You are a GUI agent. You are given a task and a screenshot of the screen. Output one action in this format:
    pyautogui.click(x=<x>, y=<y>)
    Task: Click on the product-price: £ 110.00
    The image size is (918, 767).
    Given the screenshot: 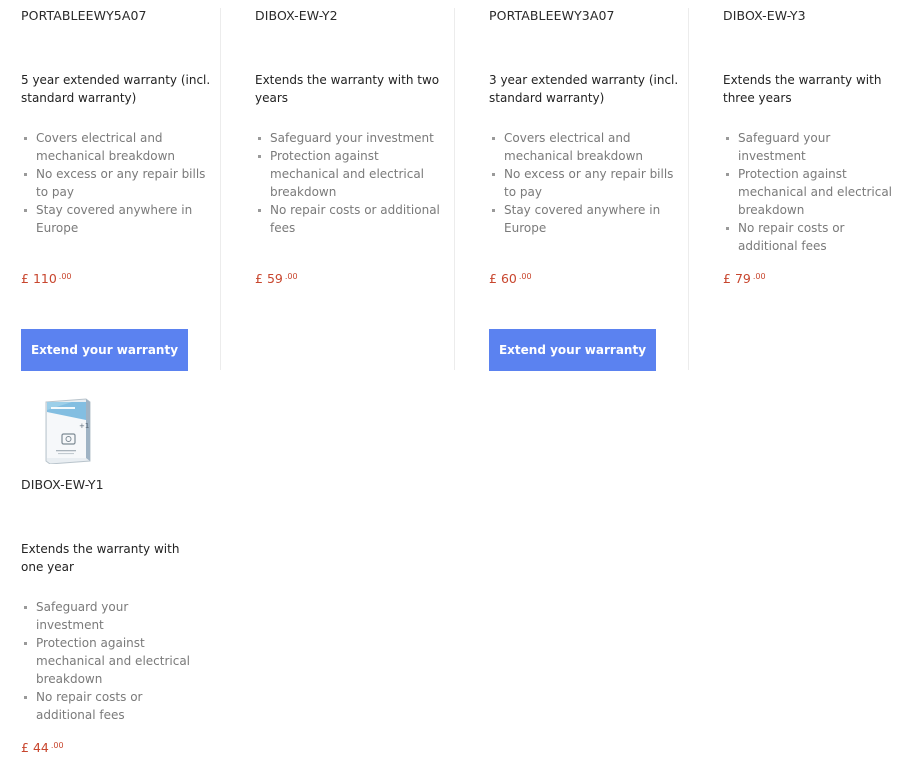 What is the action you would take?
    pyautogui.click(x=46, y=278)
    